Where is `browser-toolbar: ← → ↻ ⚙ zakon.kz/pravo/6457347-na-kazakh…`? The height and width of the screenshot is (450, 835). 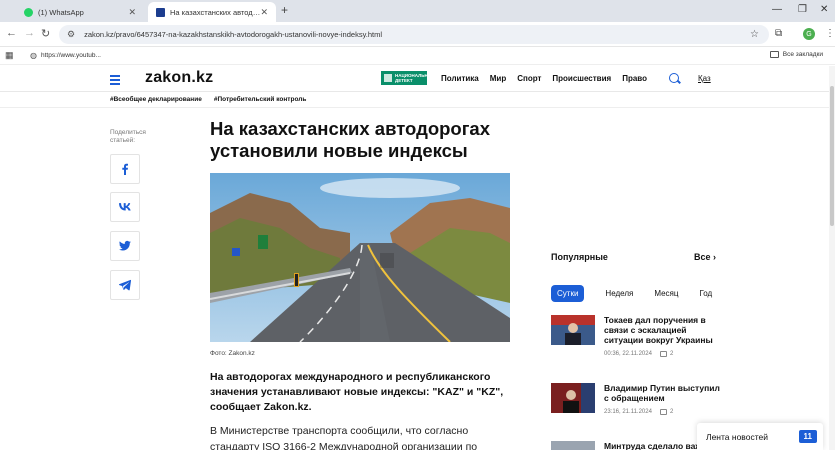 browser-toolbar: ← → ↻ ⚙ zakon.kz/pravo/6457347-na-kazakh… is located at coordinates (417, 34).